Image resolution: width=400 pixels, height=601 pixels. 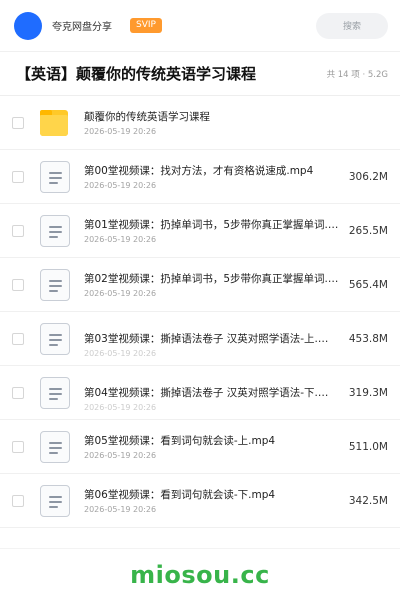 I want to click on file-name: 颠覆你的传统英语学习课程, so click(x=147, y=117).